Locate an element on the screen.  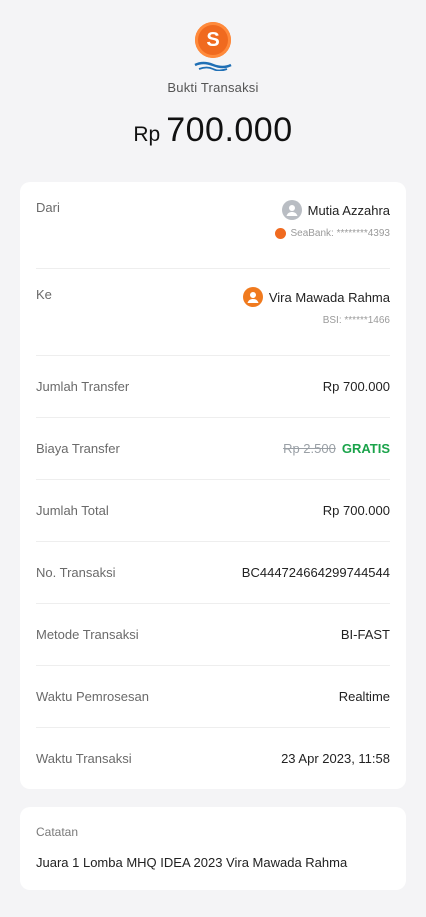
row-label: Jumlah Transfer is located at coordinates (83, 386).